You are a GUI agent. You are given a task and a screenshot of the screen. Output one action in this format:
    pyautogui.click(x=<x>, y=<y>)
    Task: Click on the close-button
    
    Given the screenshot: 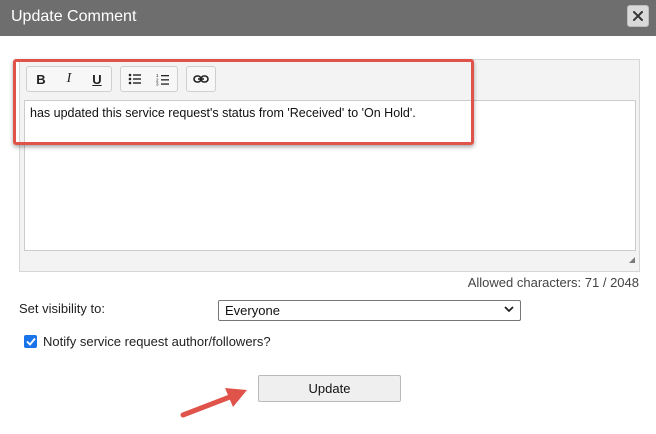 What is the action you would take?
    pyautogui.click(x=638, y=16)
    